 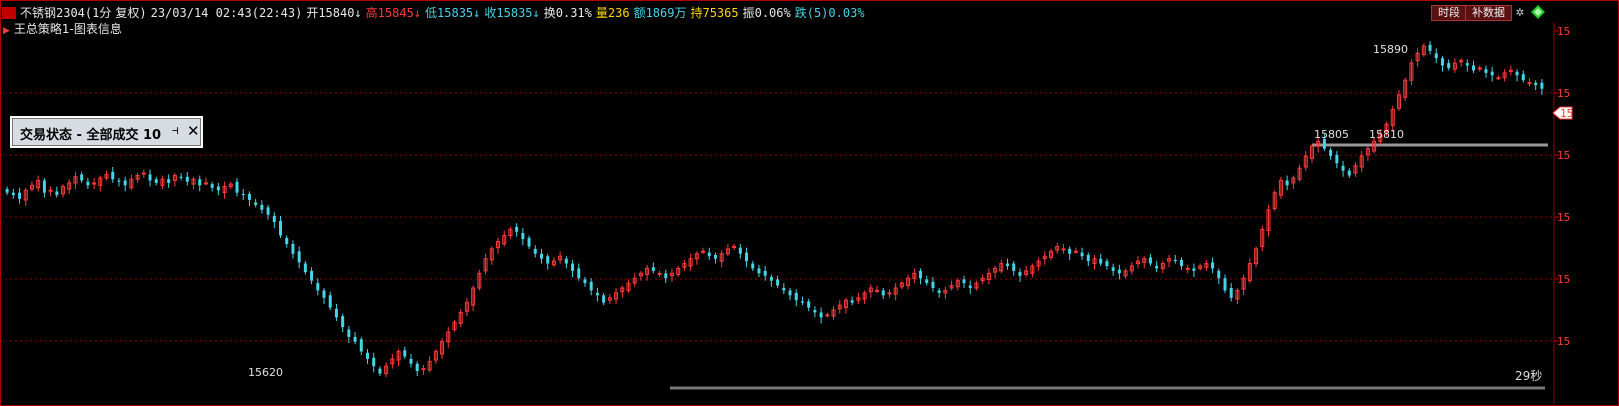 I want to click on pin-icon: ⊣, so click(x=175, y=130).